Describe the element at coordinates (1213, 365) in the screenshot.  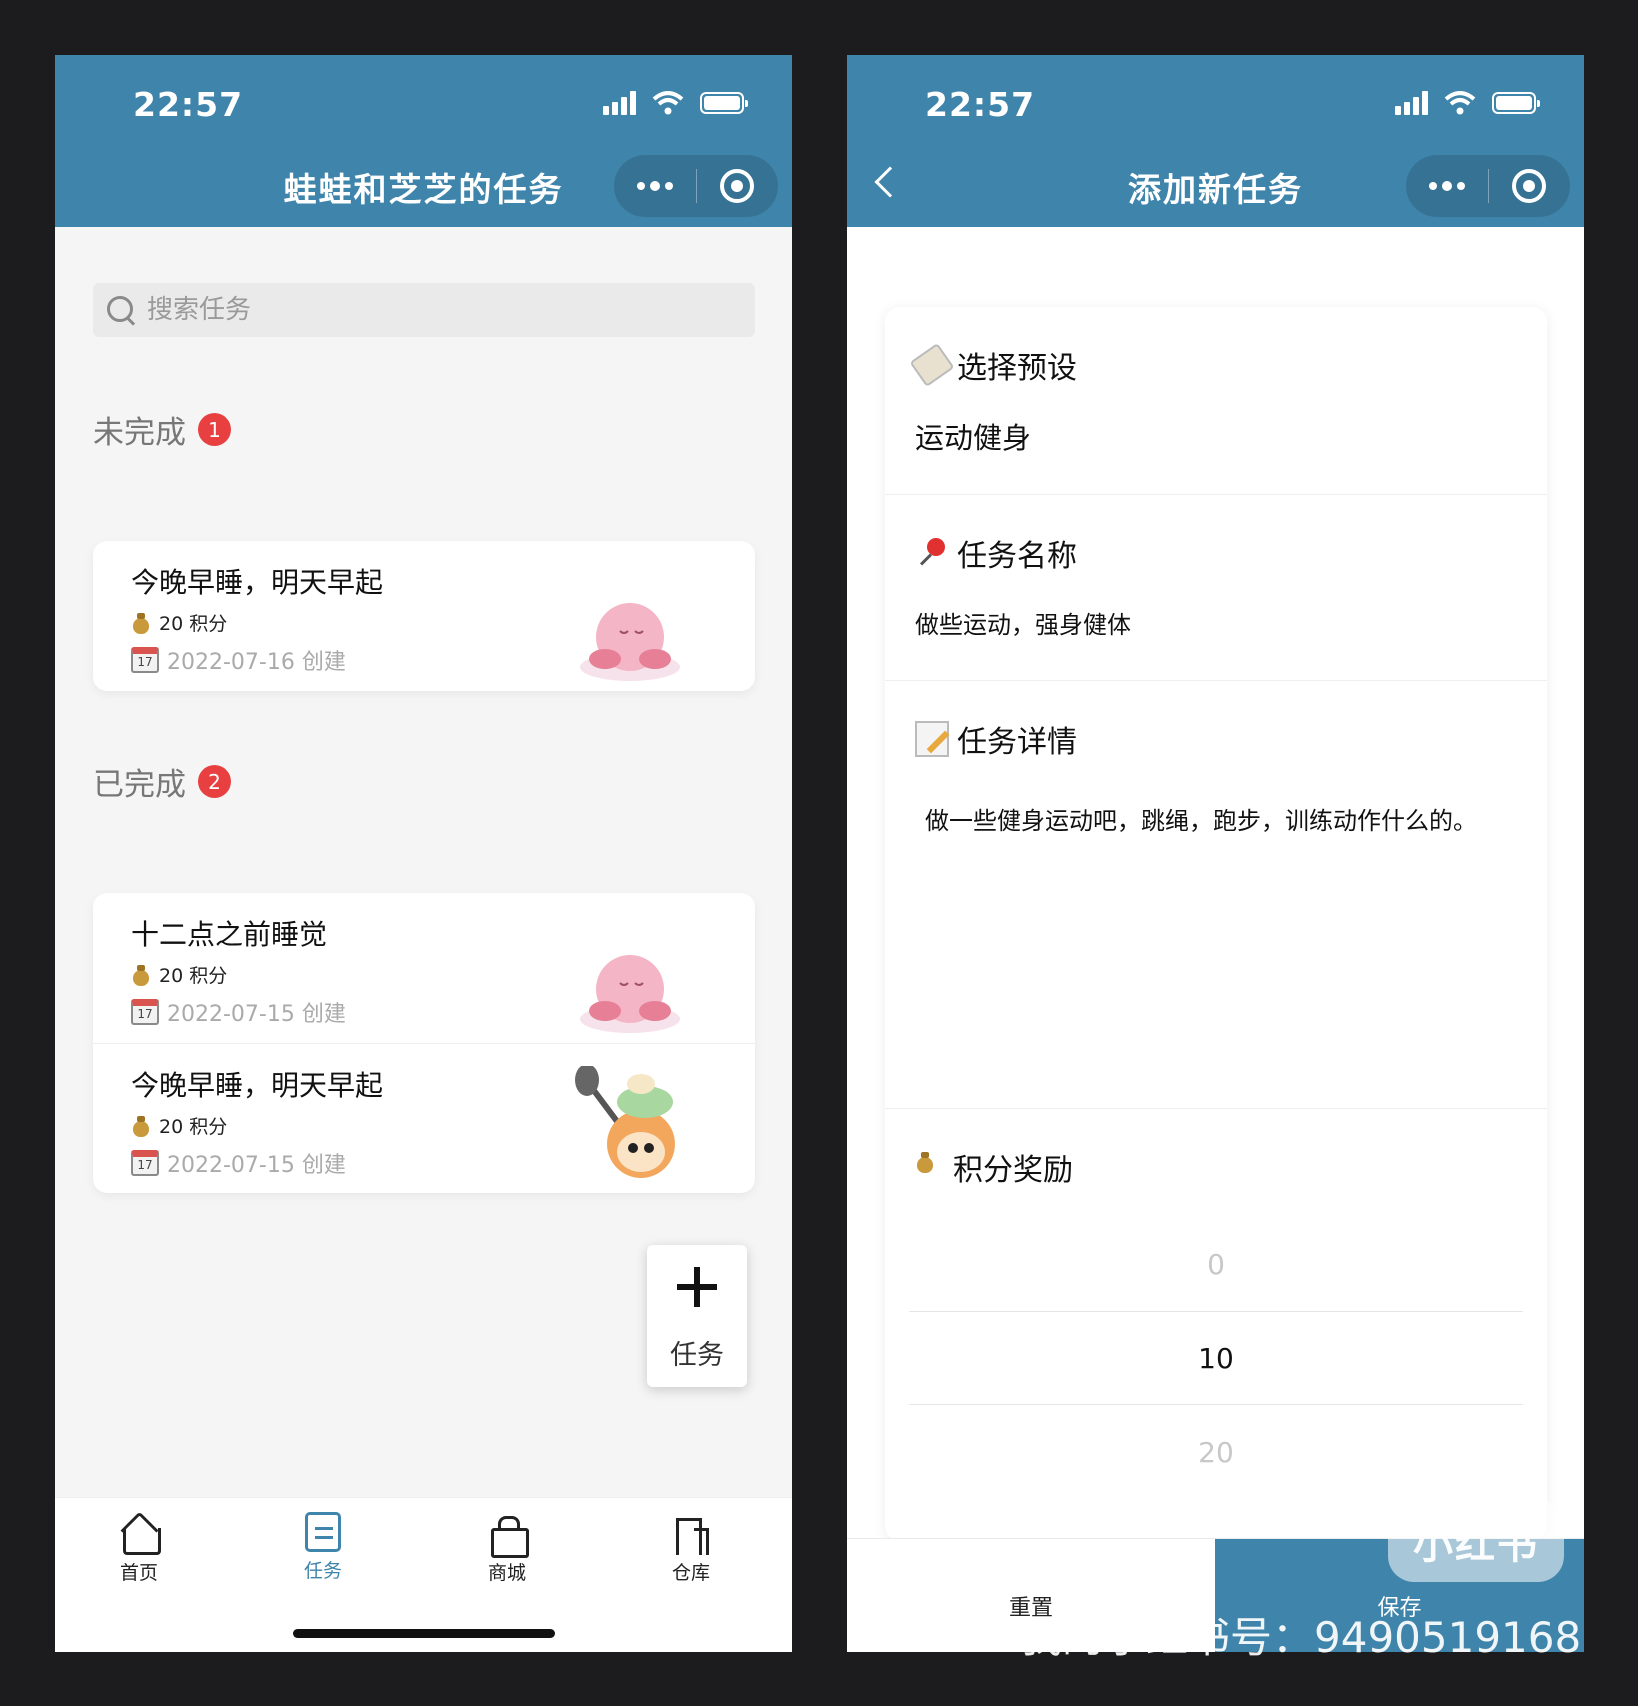
I see `preset-label: 选择预设` at that location.